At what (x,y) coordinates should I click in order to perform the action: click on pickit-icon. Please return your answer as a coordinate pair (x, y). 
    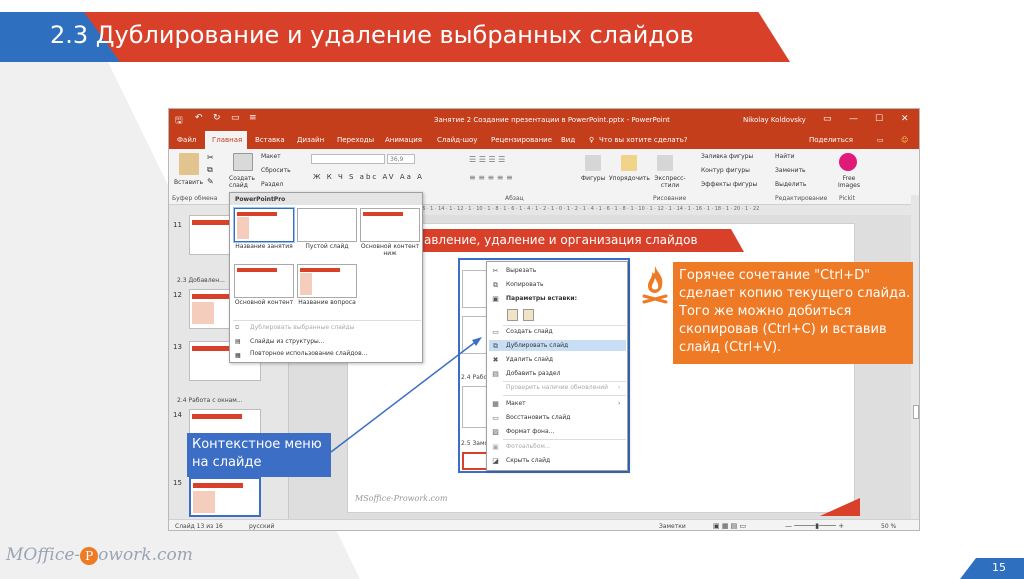
    Looking at the image, I should click on (848, 162).